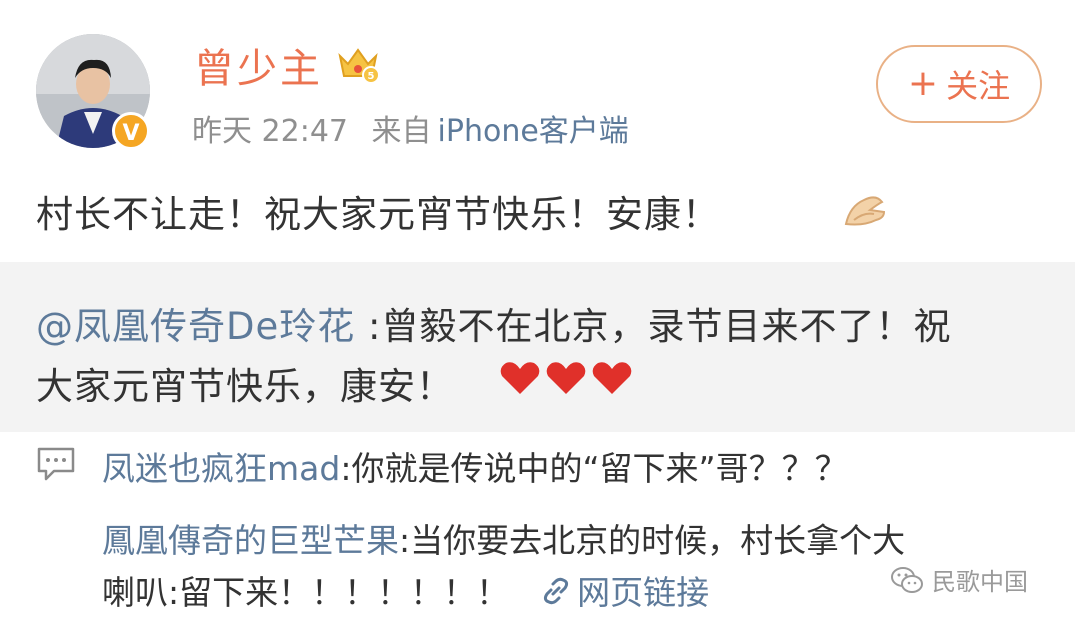  What do you see at coordinates (533, 131) in the screenshot?
I see `source-client-link: iPhone客户端` at bounding box center [533, 131].